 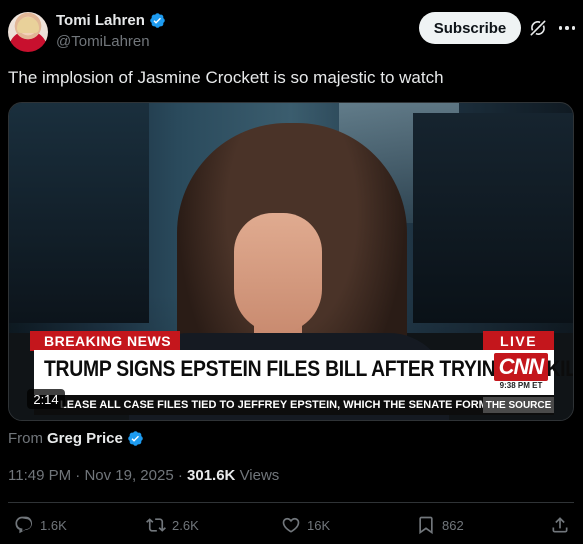 What do you see at coordinates (25, 438) in the screenshot?
I see `from-label: From` at bounding box center [25, 438].